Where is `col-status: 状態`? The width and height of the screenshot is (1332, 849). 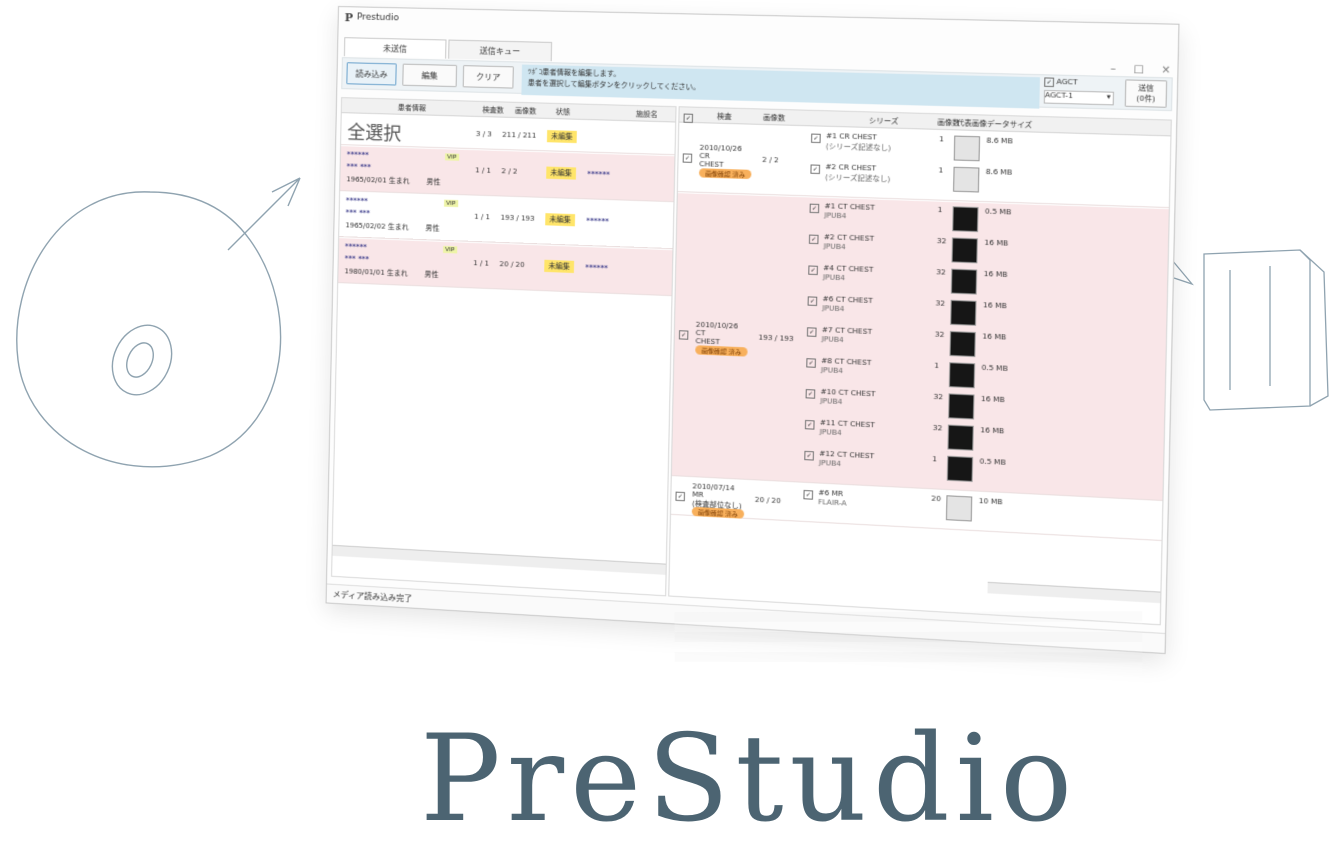
col-status: 状態 is located at coordinates (563, 112).